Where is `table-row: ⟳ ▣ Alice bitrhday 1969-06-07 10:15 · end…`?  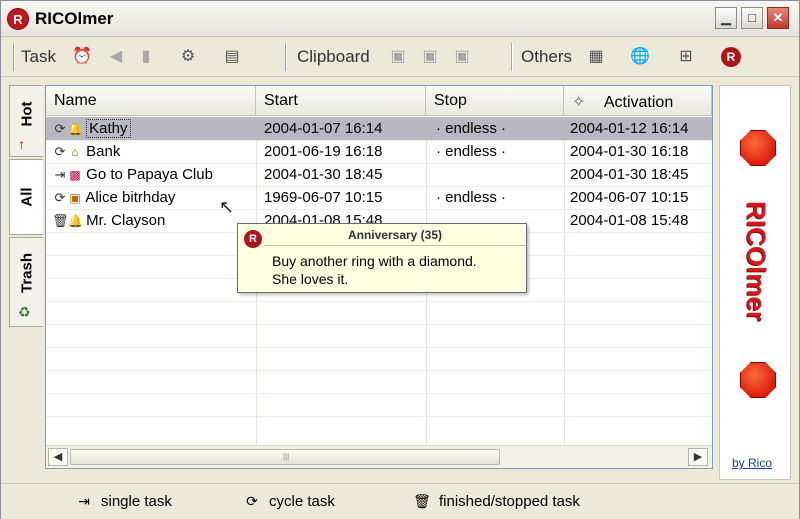
table-row: ⟳ ▣ Alice bitrhday 1969-06-07 10:15 · end… is located at coordinates (379, 197).